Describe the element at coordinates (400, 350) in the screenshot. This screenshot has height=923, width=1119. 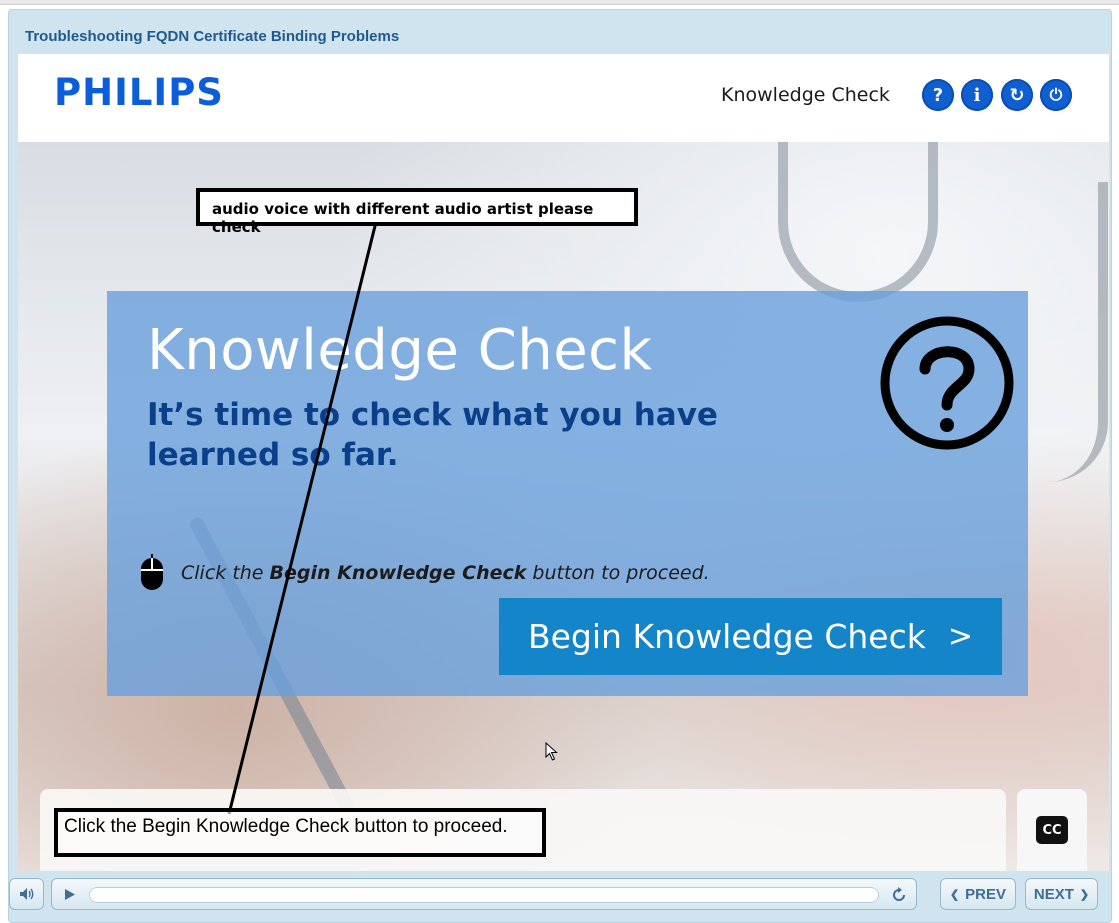
I see `slide-title: Knowledge Check` at that location.